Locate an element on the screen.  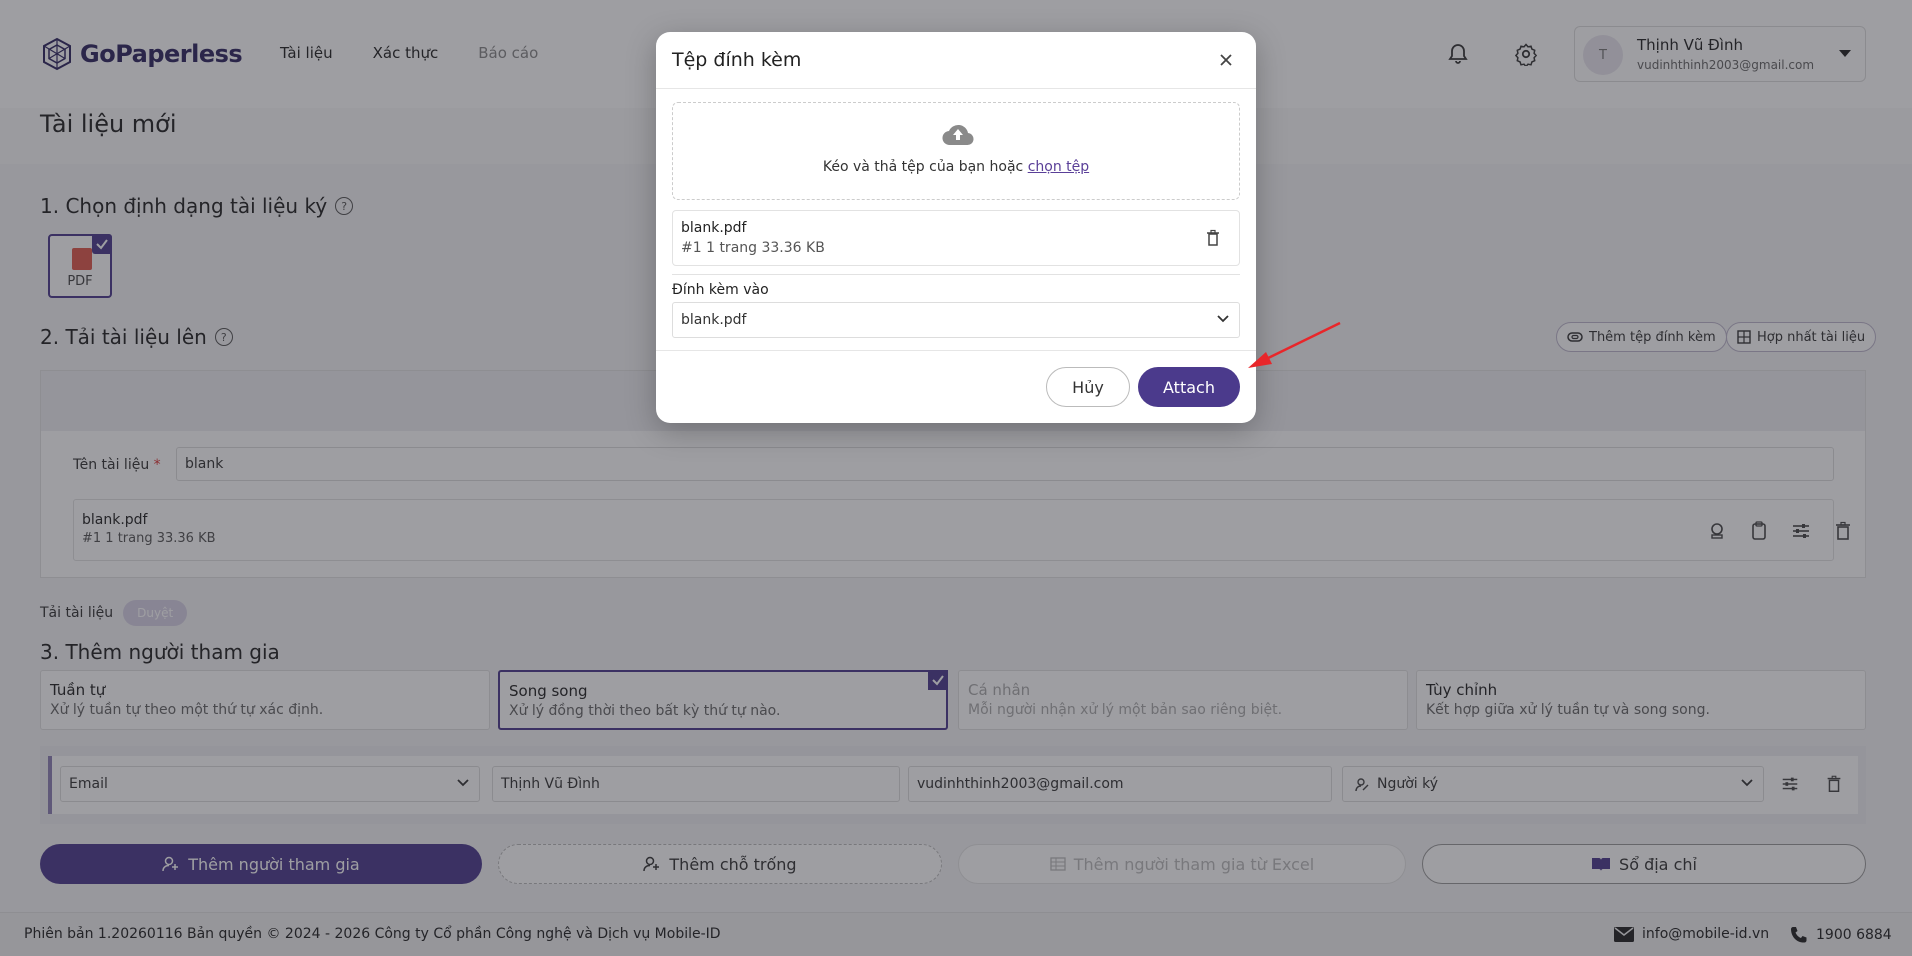
attach-to-select: blank.pdf is located at coordinates (956, 320).